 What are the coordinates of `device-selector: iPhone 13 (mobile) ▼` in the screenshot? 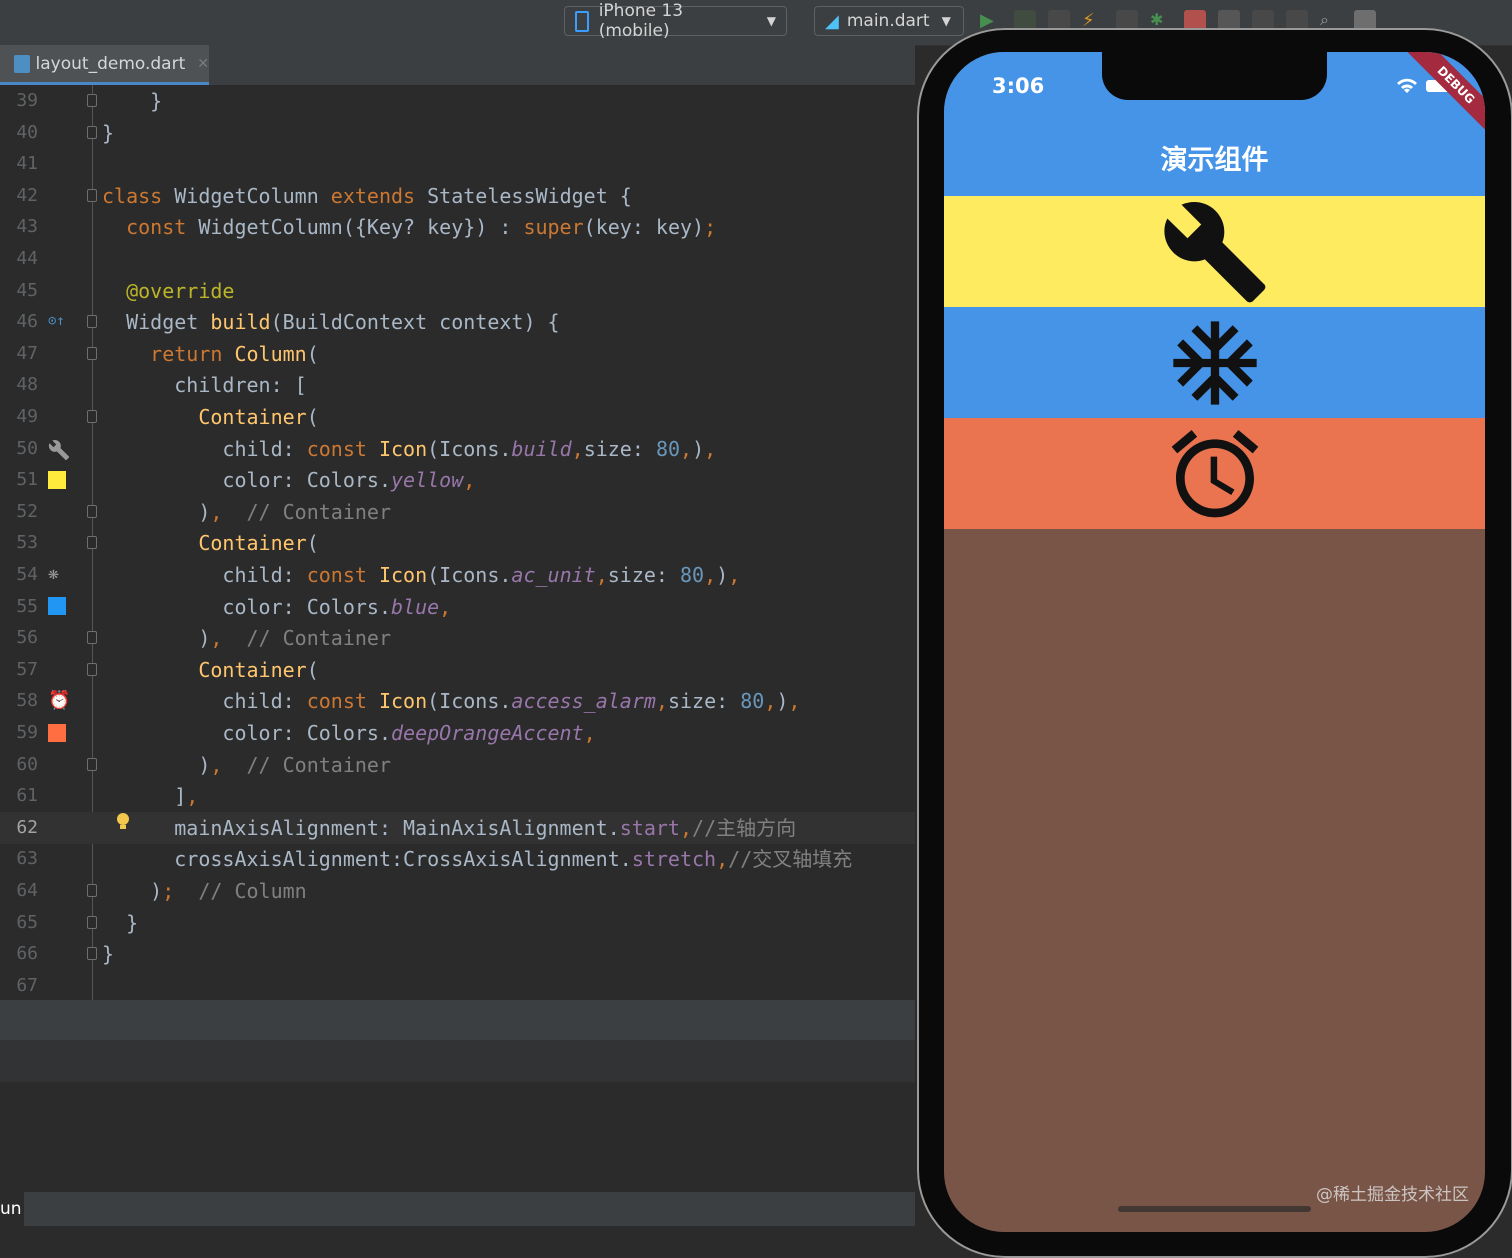 It's located at (675, 21).